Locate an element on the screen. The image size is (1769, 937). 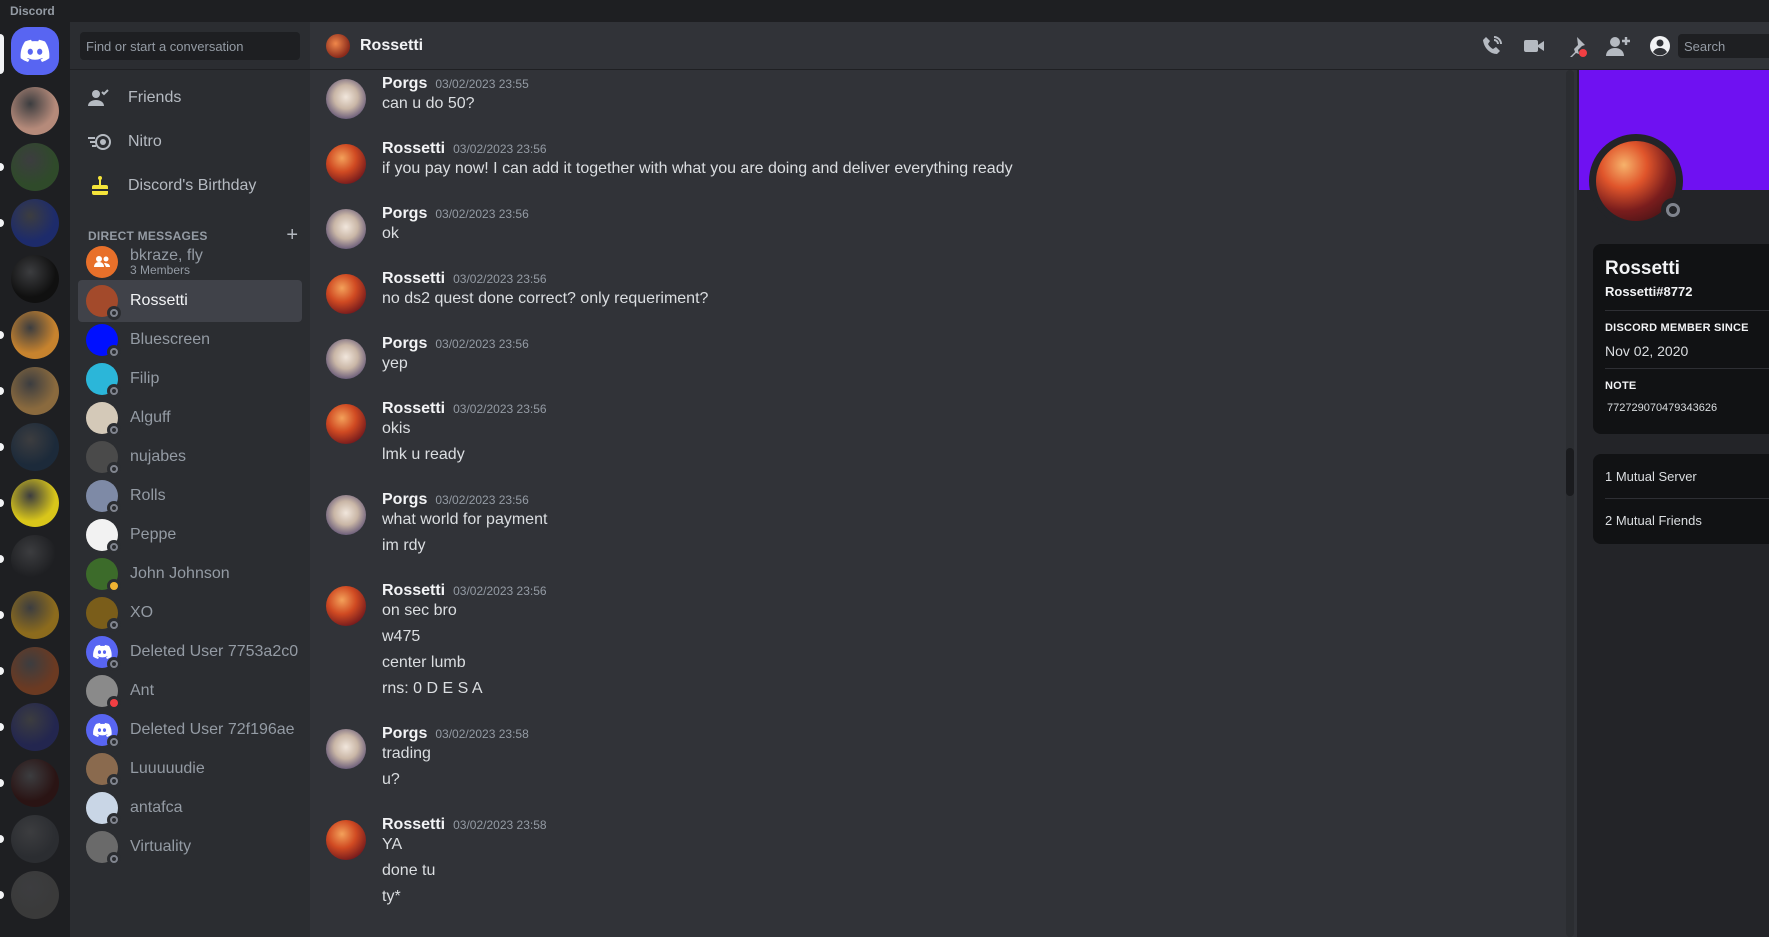
nav-friends: Friends is located at coordinates (190, 98).